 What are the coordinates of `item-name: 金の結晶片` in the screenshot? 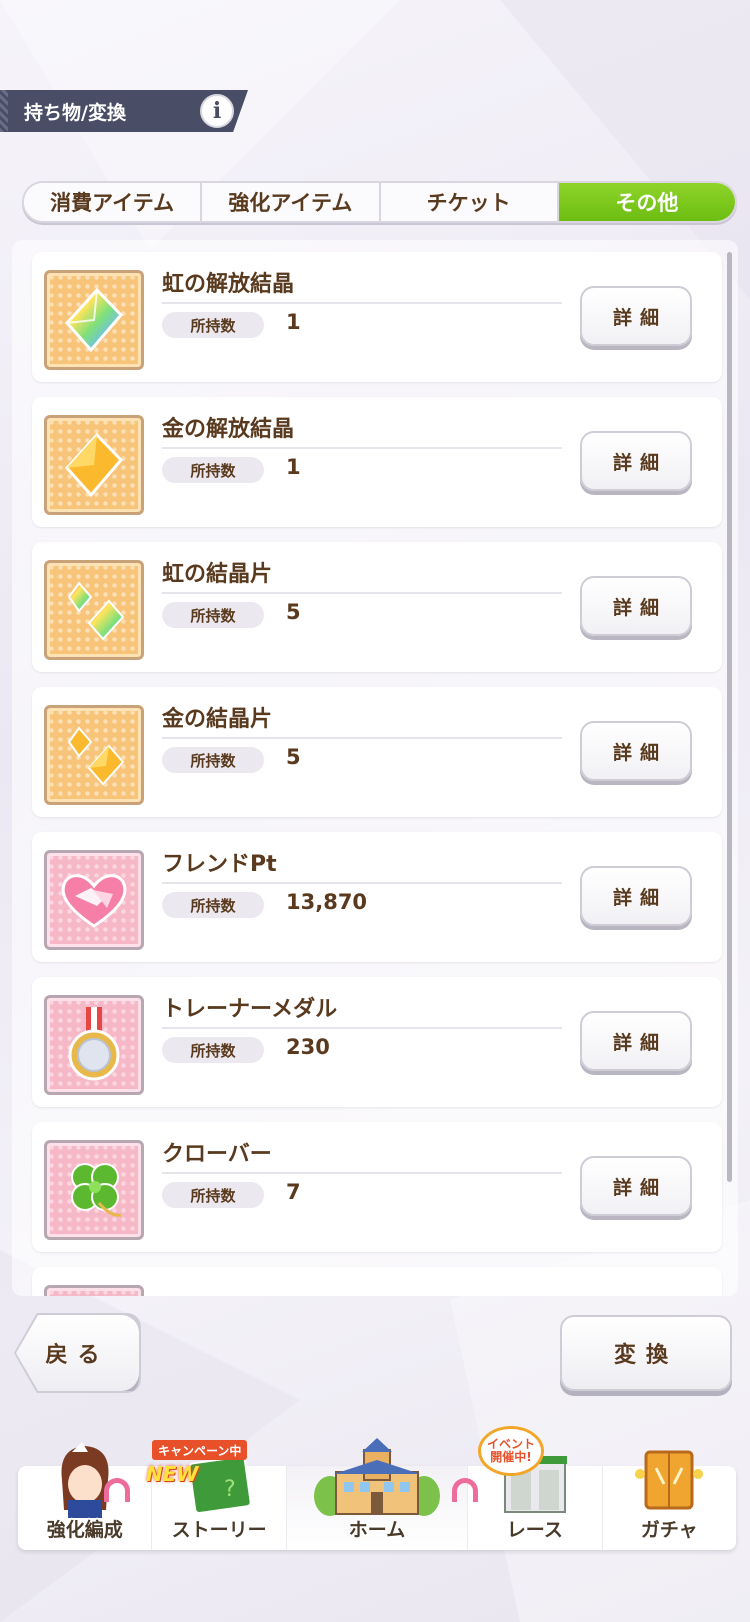 It's located at (217, 719).